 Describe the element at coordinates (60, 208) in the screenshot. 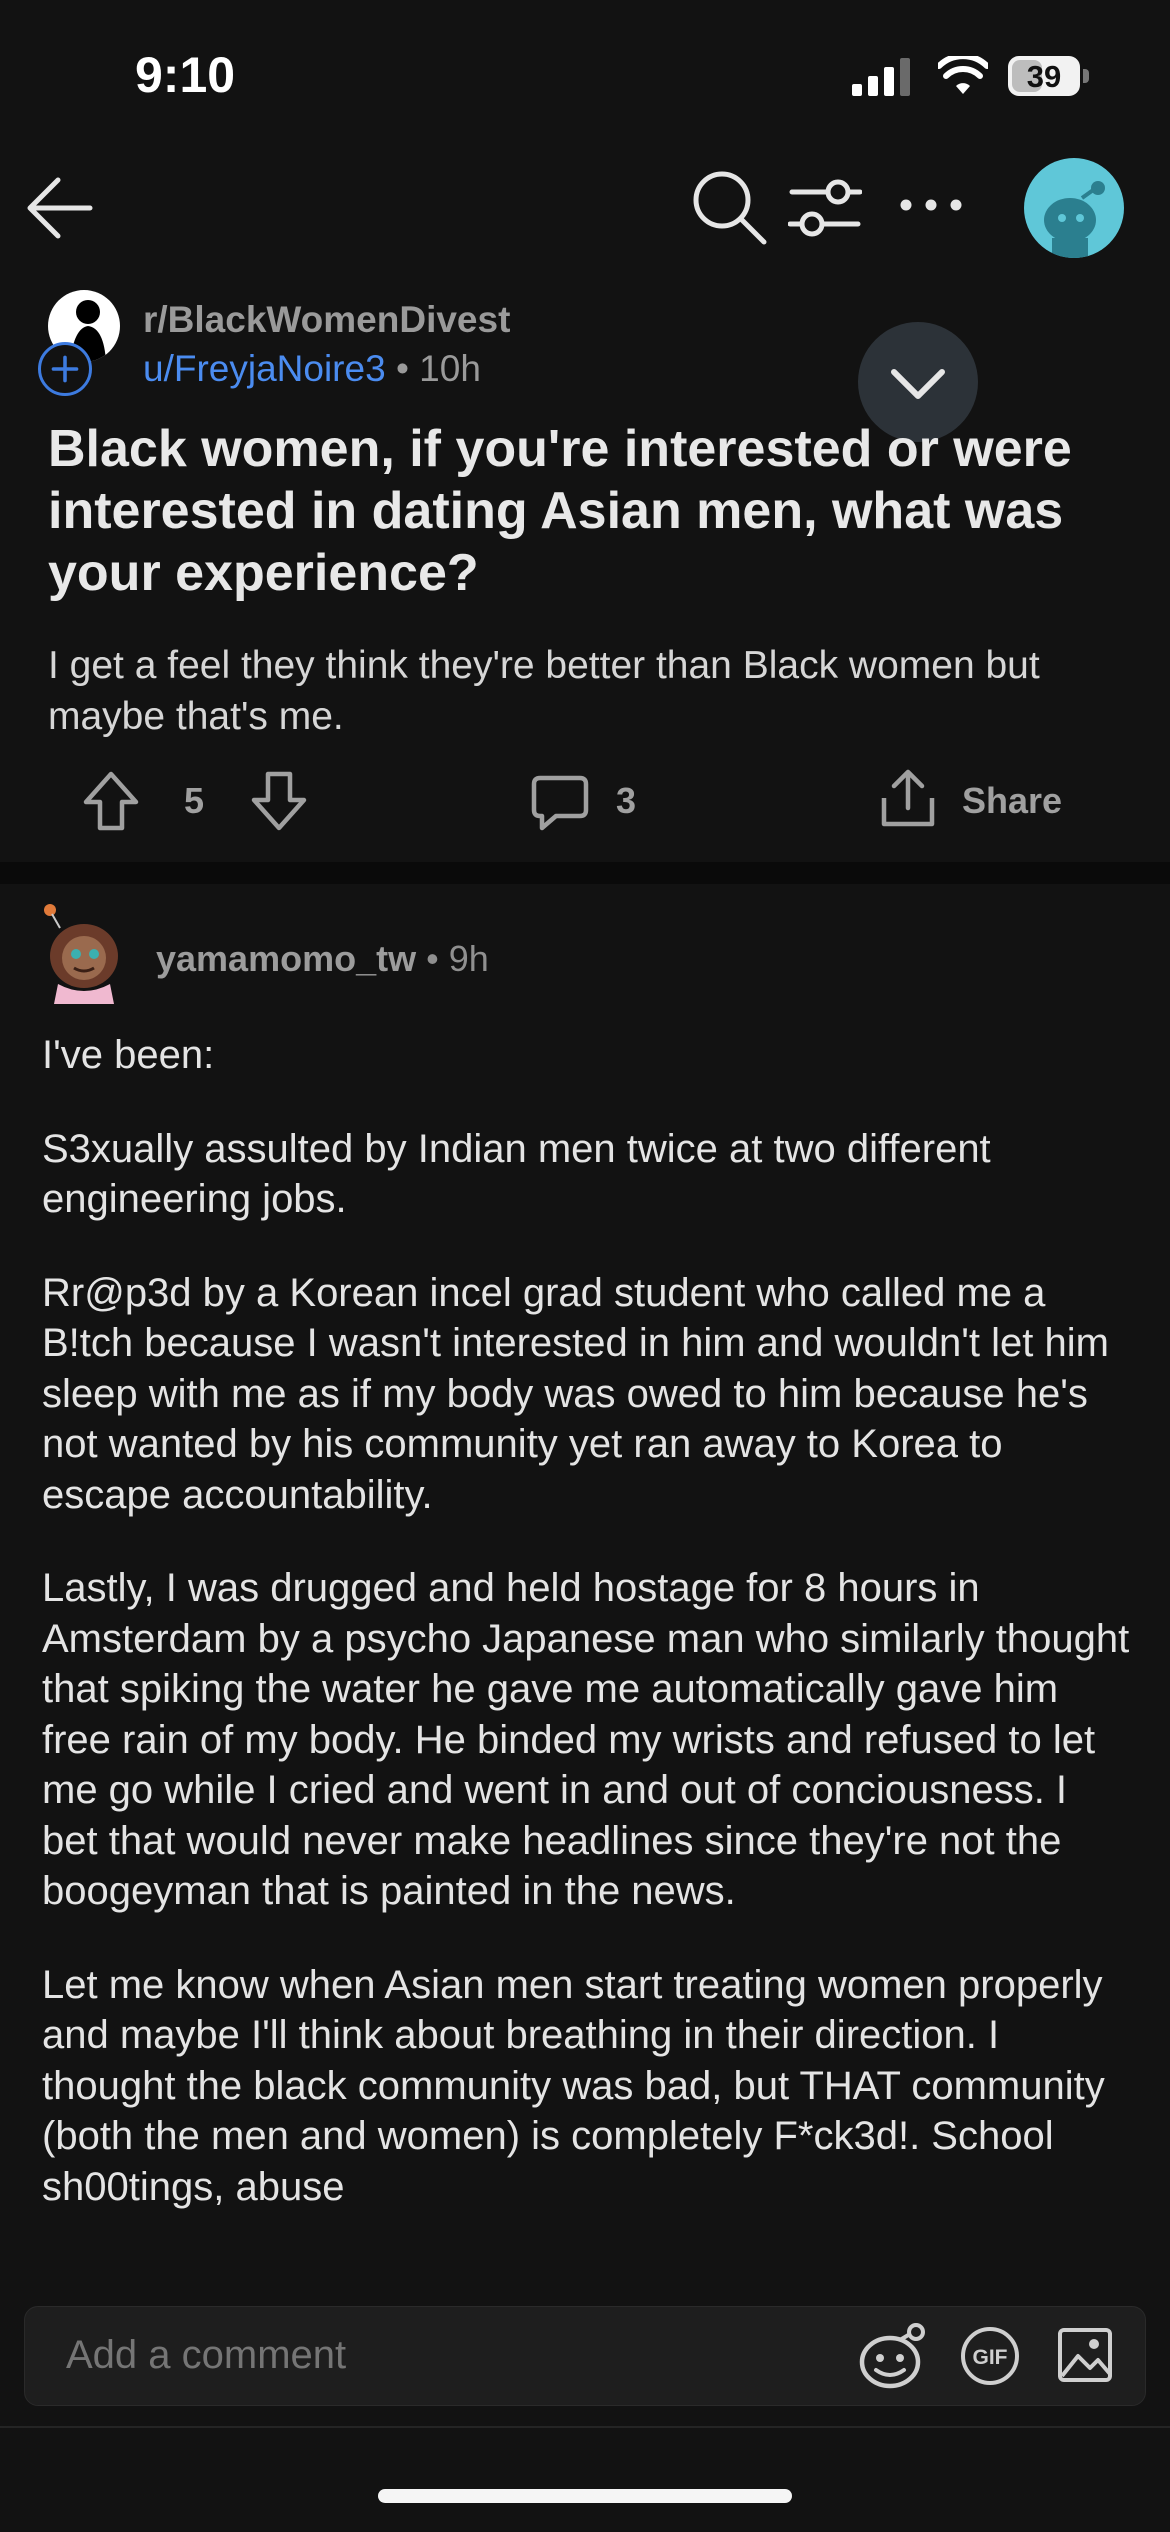

I see `back-arrow-icon` at that location.